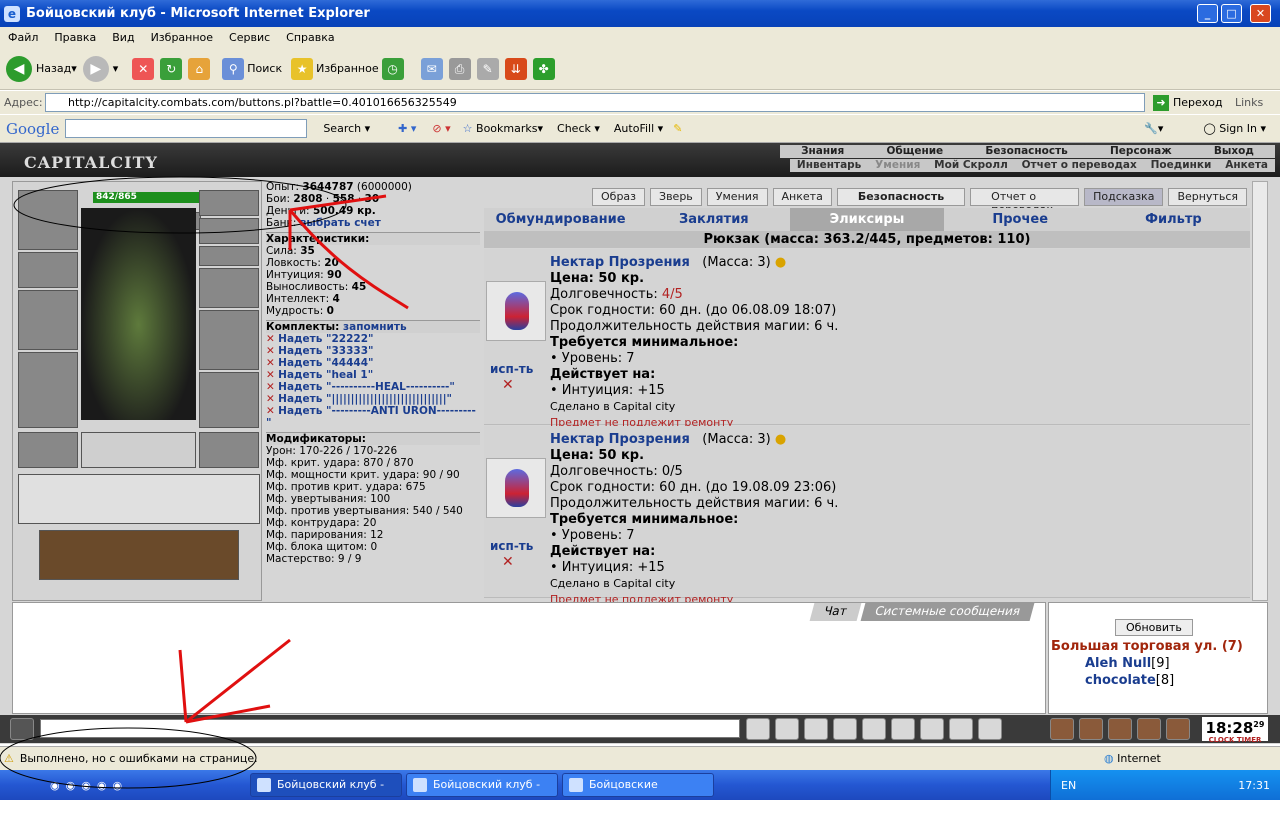  Describe the element at coordinates (75, 37) in the screenshot. I see `menu-edit: Правка` at that location.